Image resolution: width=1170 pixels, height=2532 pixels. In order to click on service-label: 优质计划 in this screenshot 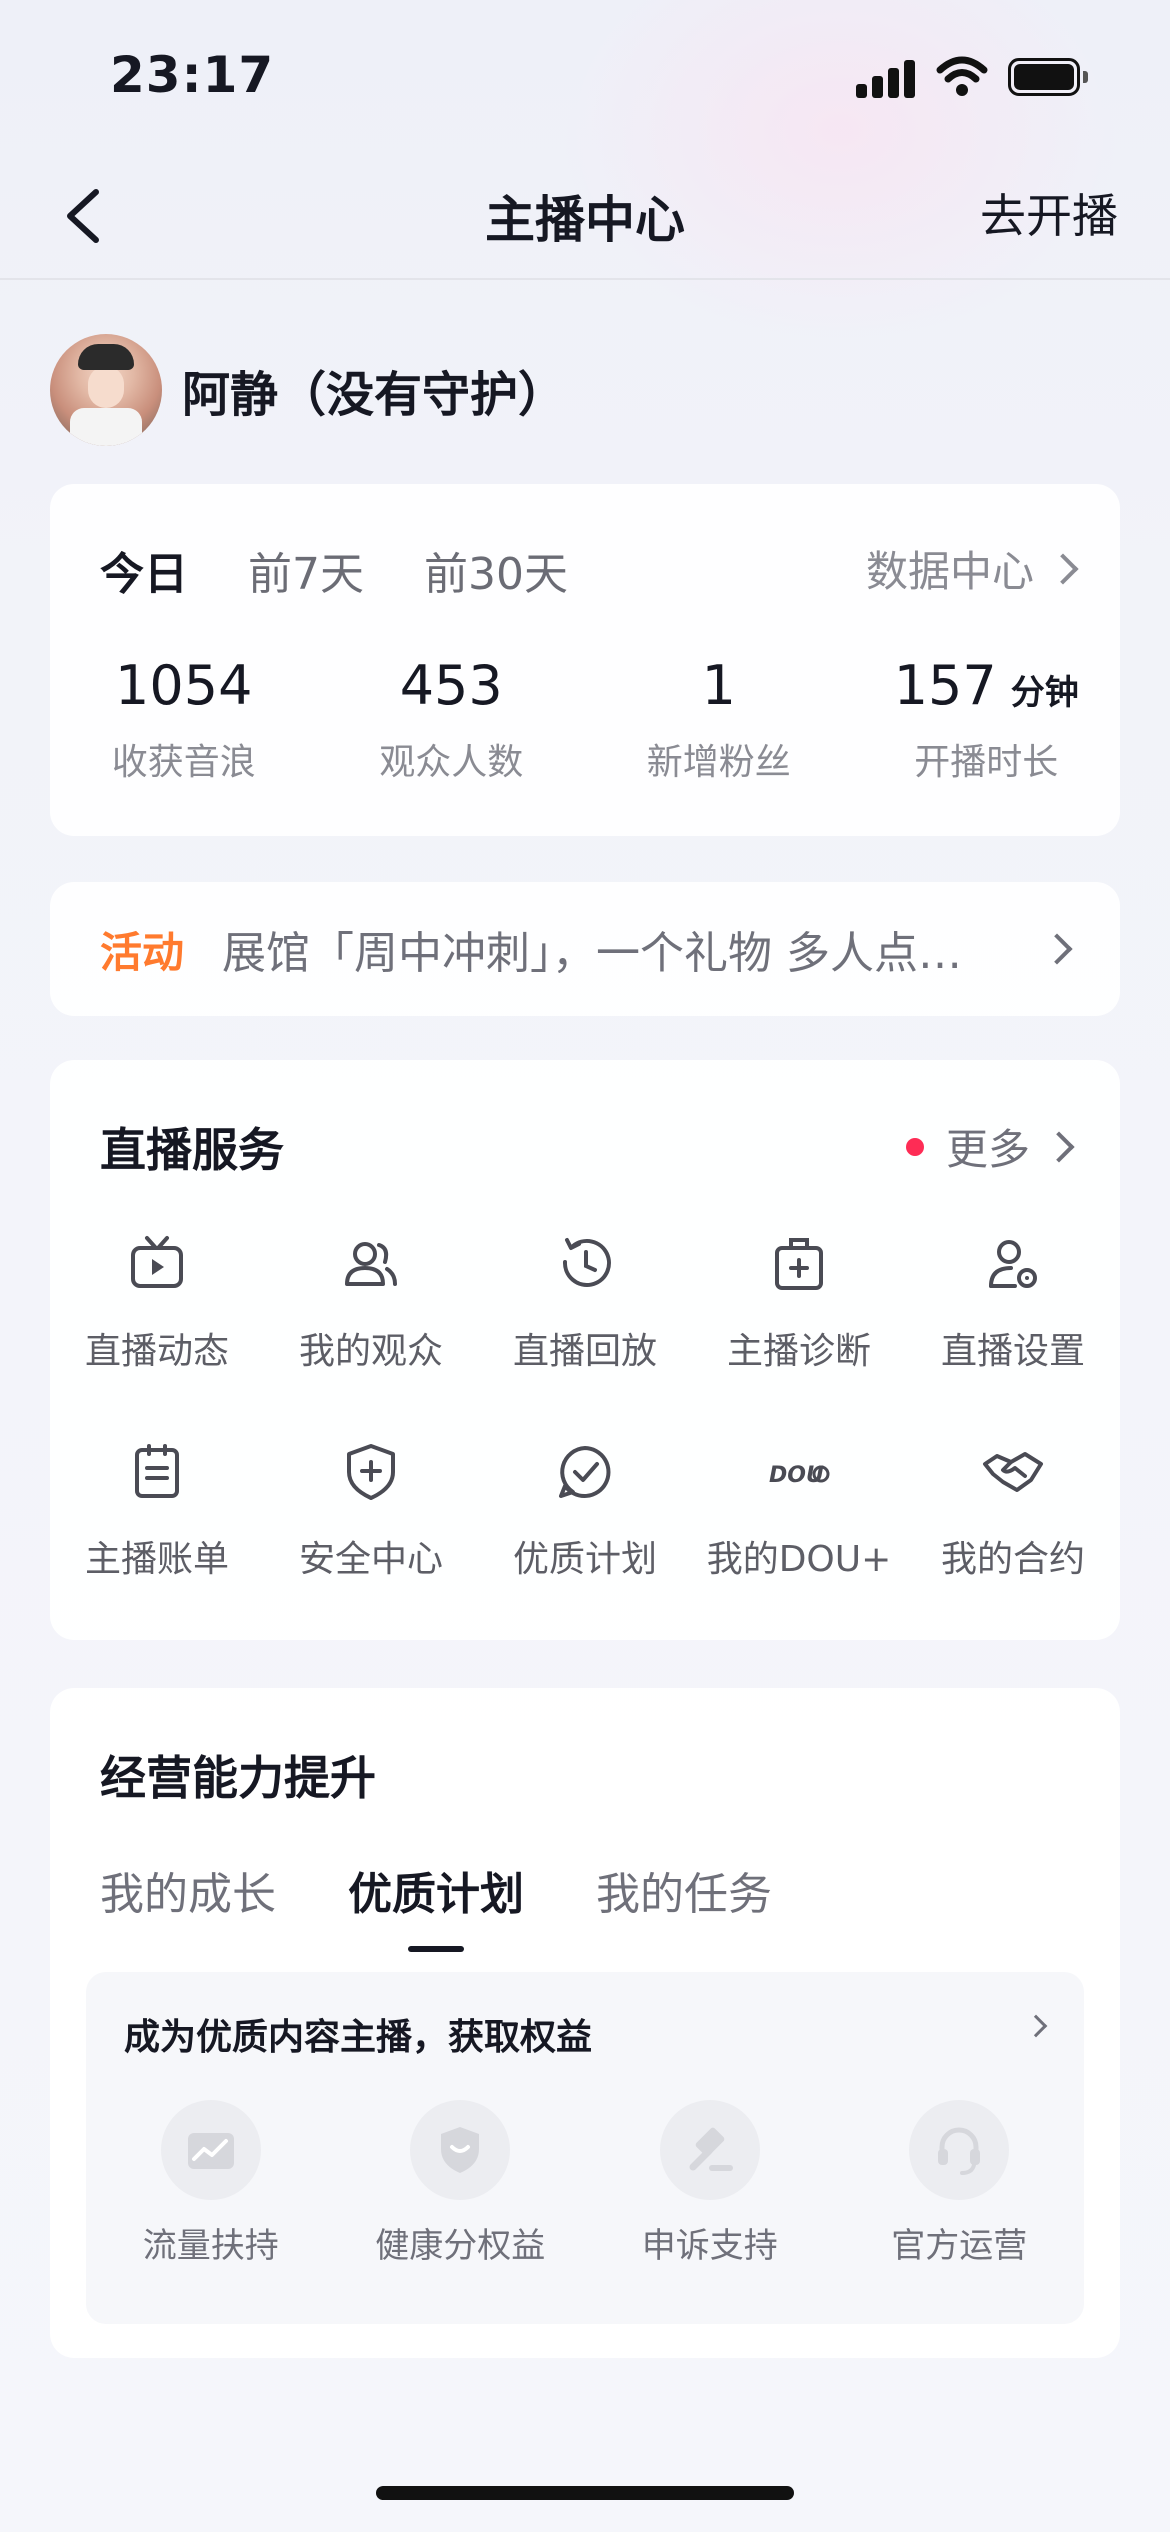, I will do `click(584, 1559)`.